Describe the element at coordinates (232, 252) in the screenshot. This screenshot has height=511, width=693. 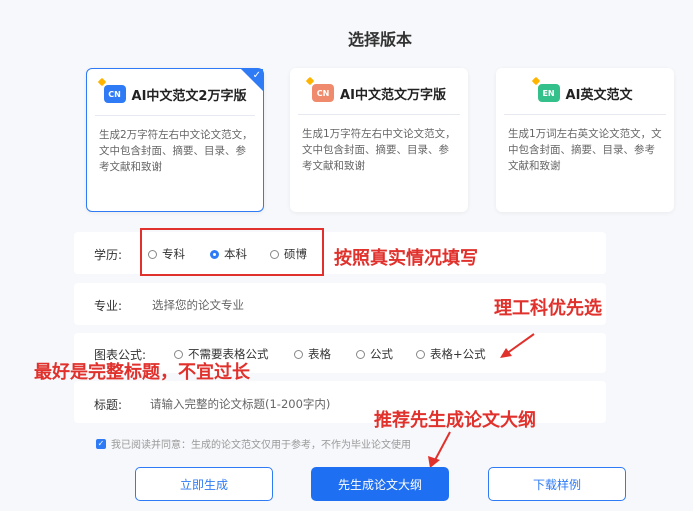
I see `annotation-highlight-box` at that location.